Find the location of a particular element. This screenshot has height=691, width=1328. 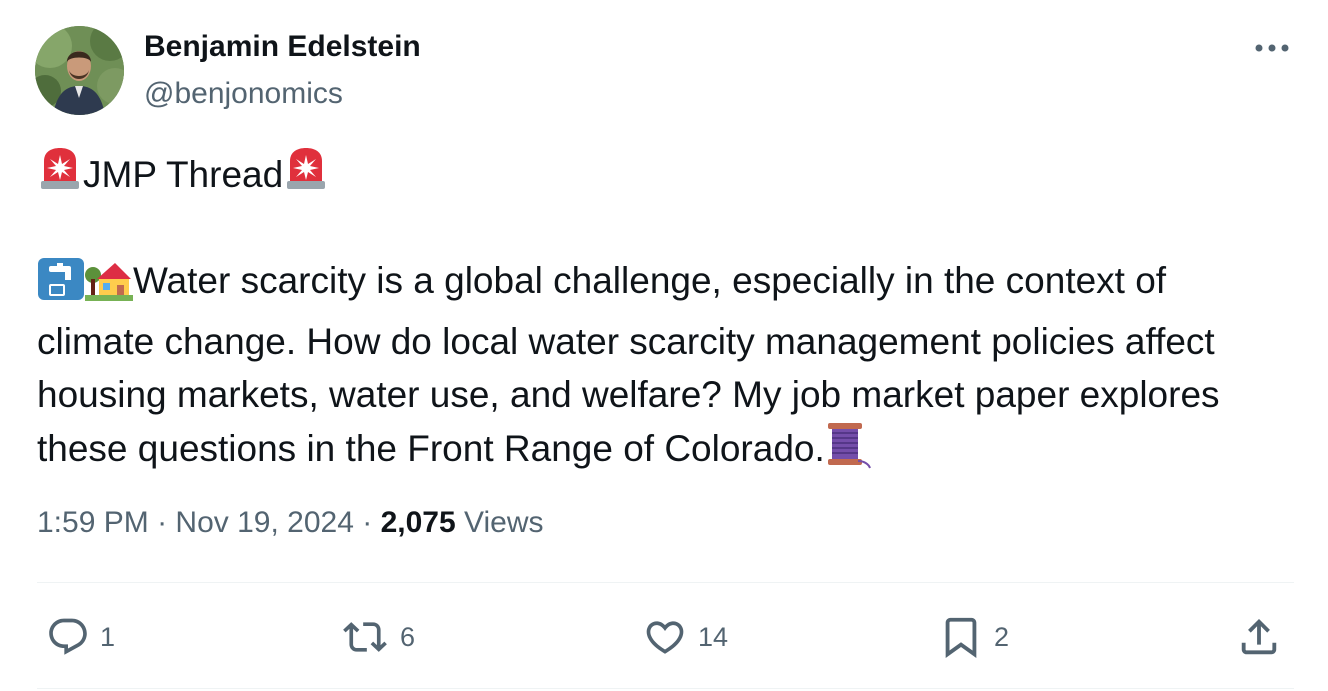

reply-count: 1 is located at coordinates (108, 636).